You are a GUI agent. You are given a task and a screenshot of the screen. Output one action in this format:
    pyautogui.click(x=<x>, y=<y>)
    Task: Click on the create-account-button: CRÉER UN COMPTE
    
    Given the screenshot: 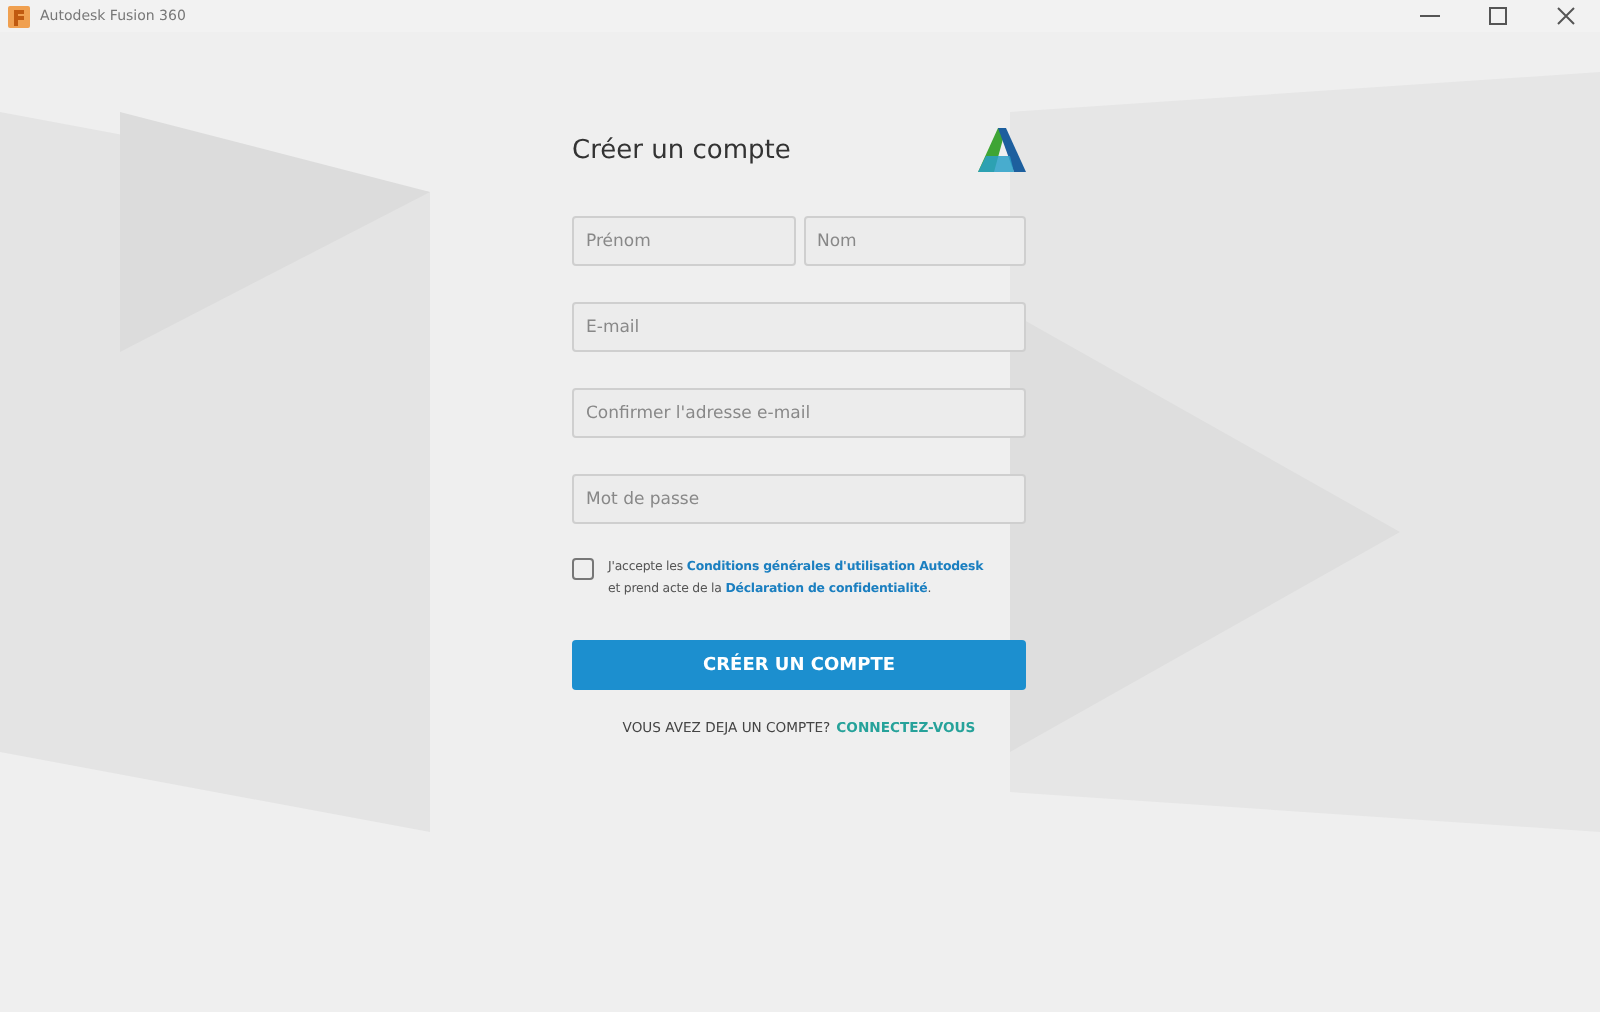 What is the action you would take?
    pyautogui.click(x=799, y=665)
    